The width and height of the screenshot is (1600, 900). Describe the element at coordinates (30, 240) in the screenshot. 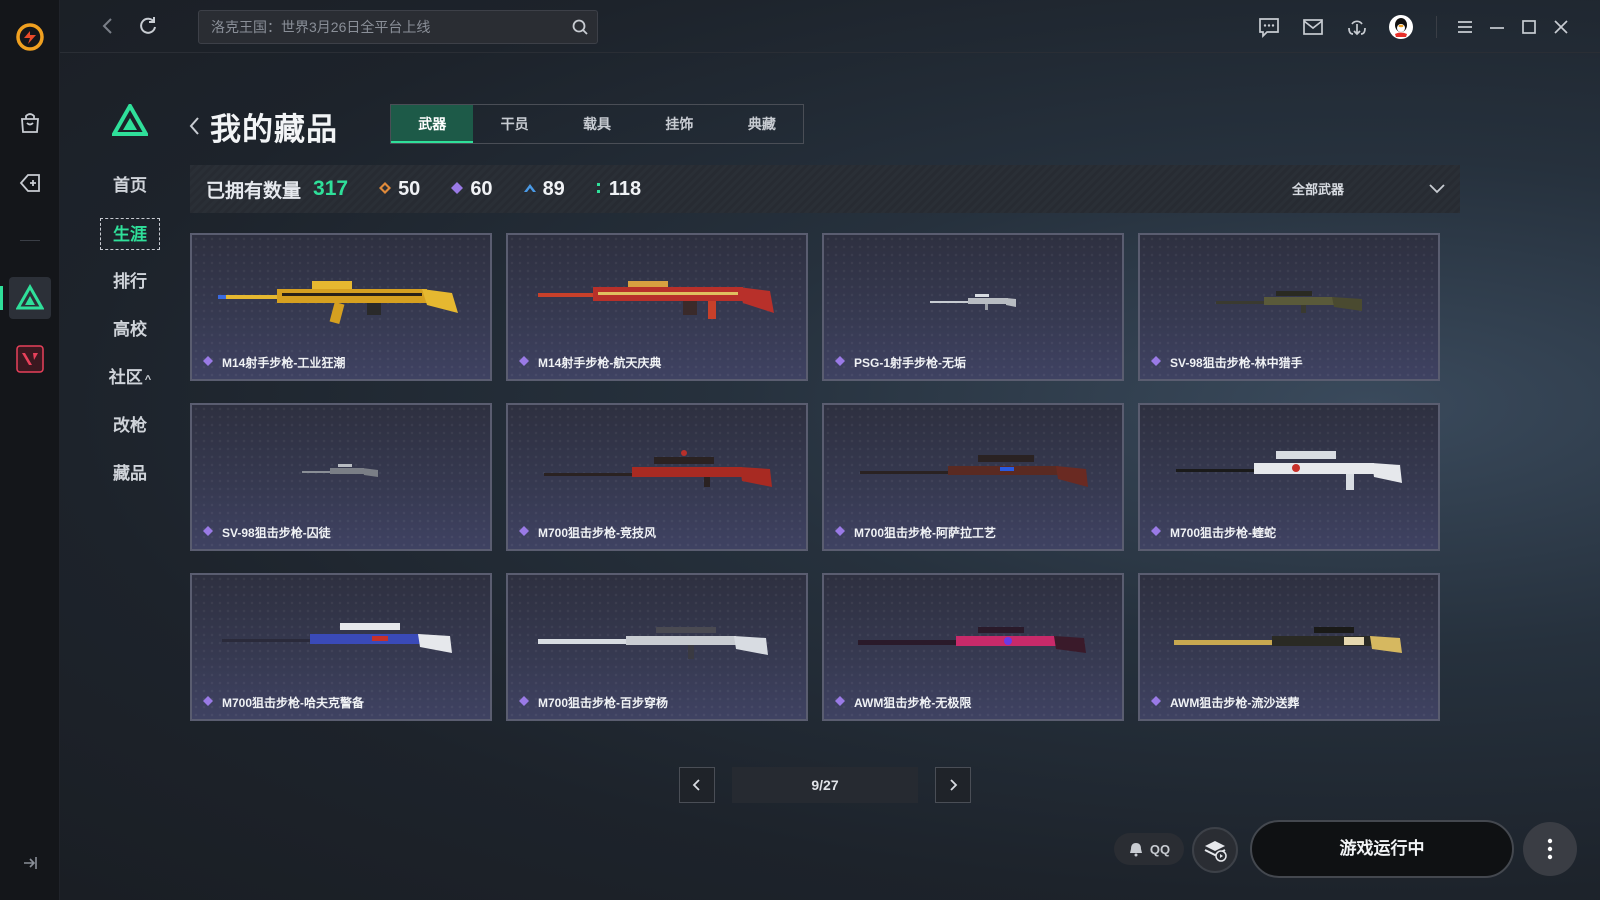

I see `rail-divider` at that location.